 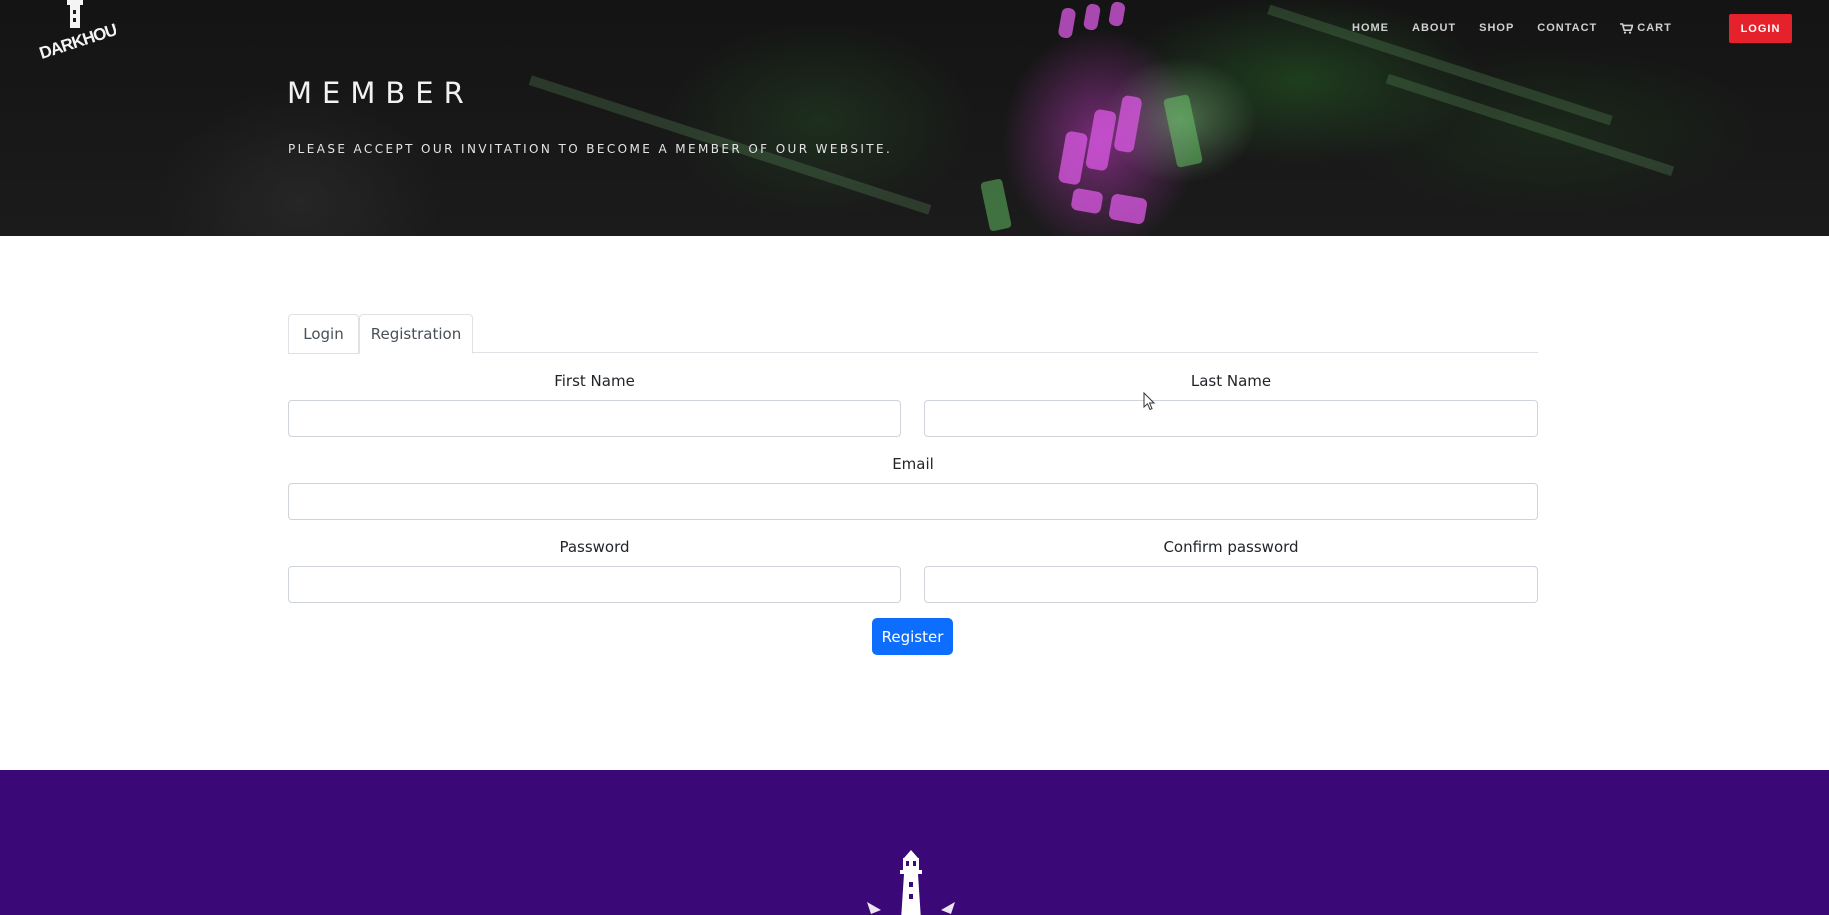 I want to click on password-input, so click(x=594, y=584).